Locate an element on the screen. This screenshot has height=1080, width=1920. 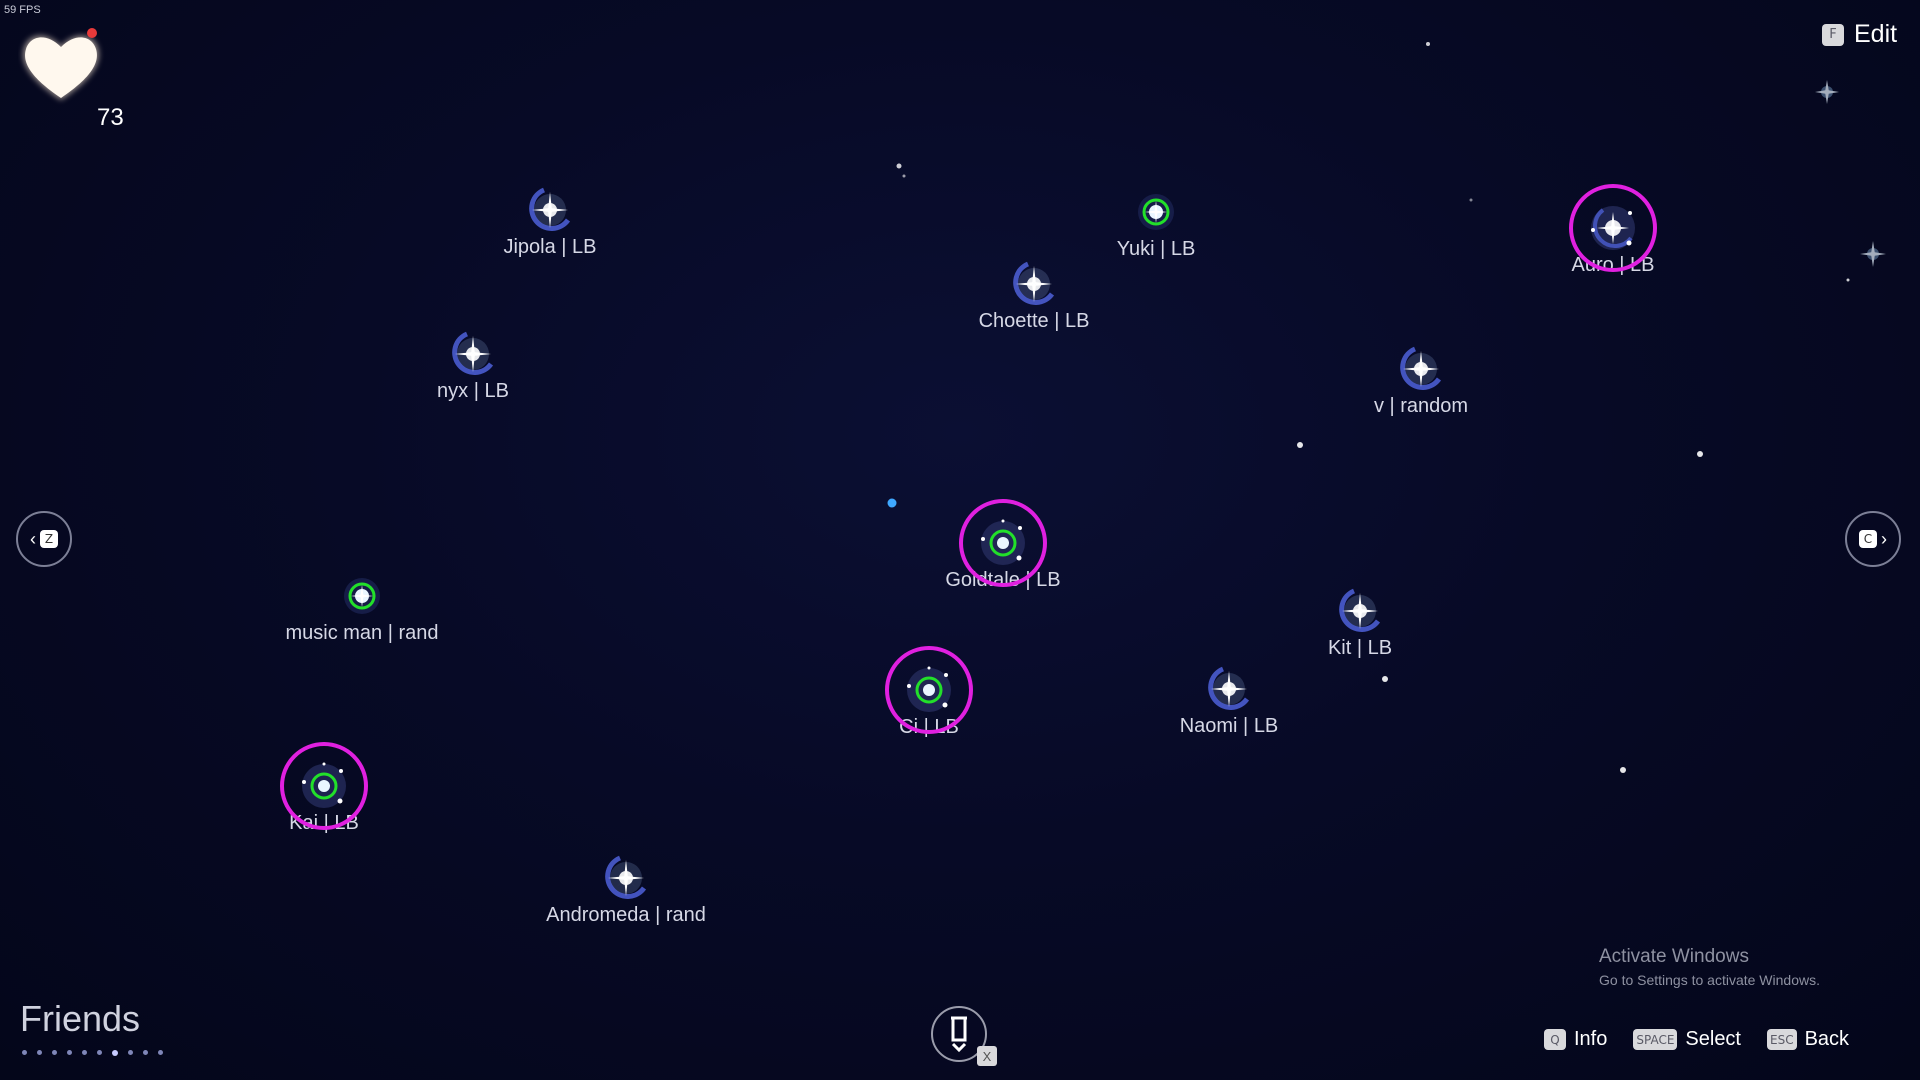
fps-counter: 59 FPS is located at coordinates (22, 10).